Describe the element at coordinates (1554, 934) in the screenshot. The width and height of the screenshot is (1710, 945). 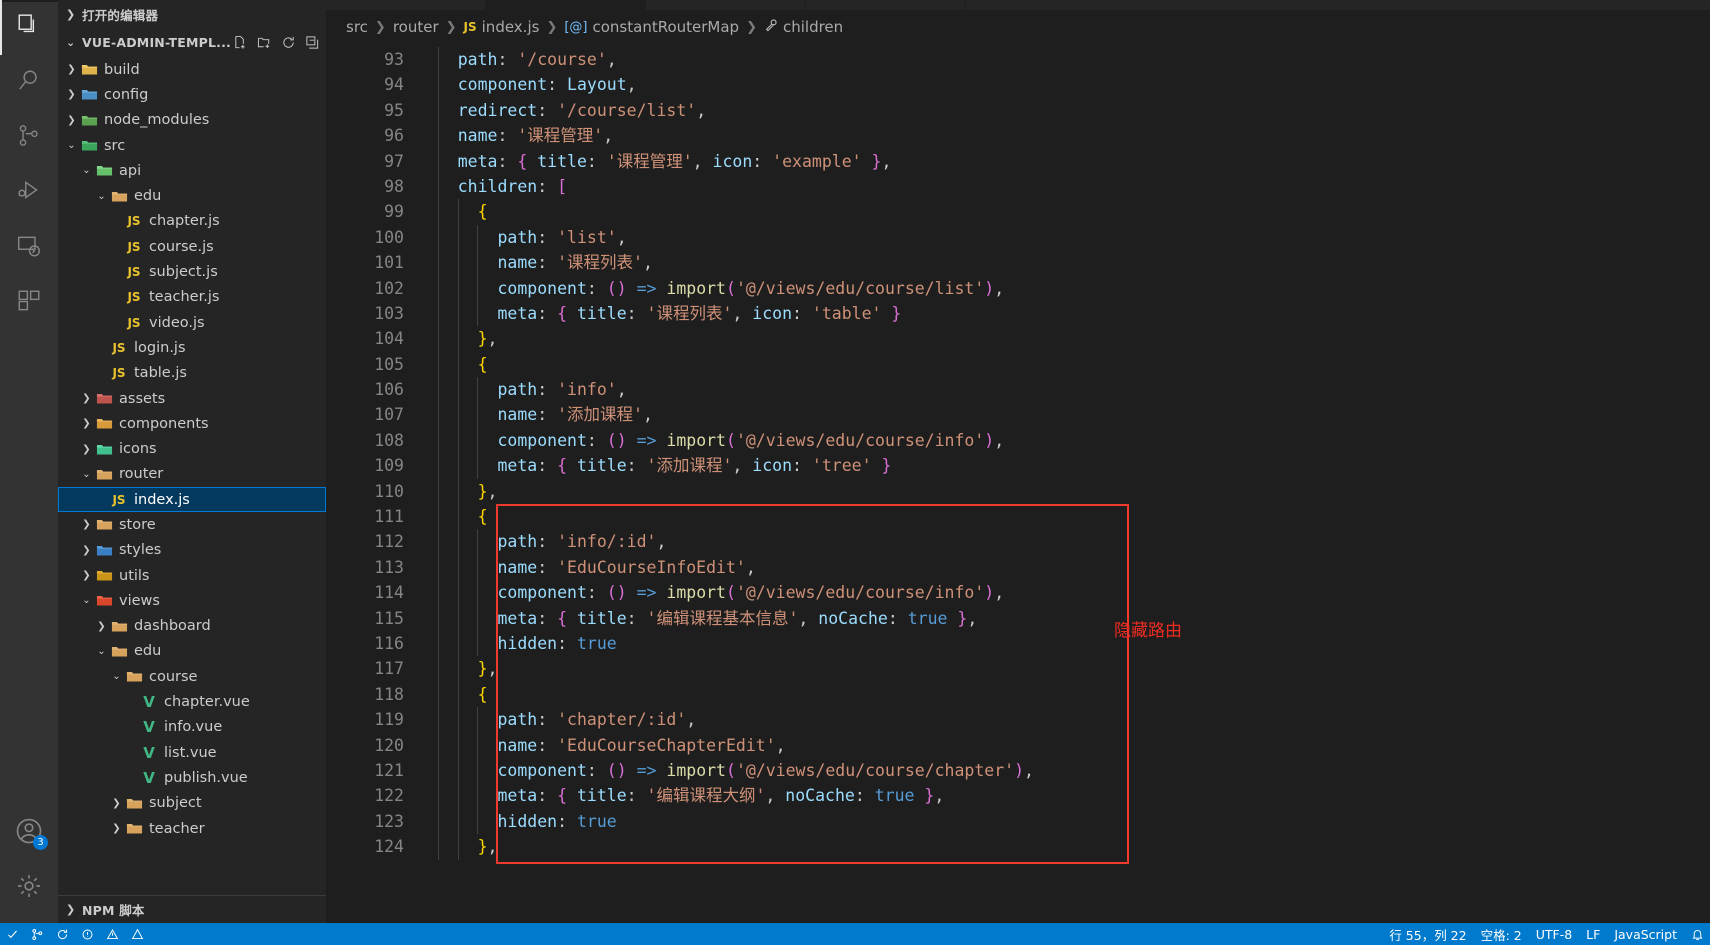
I see `status-encoding: UTF-8` at that location.